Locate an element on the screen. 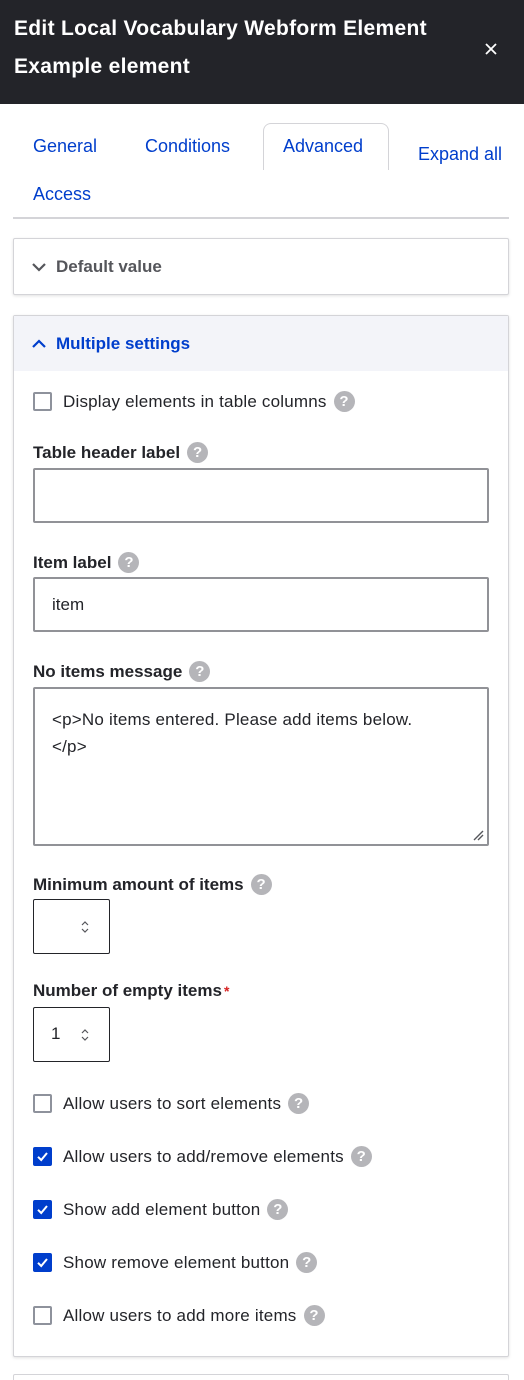 This screenshot has width=524, height=1380. tab-advanced: Advanced is located at coordinates (323, 146).